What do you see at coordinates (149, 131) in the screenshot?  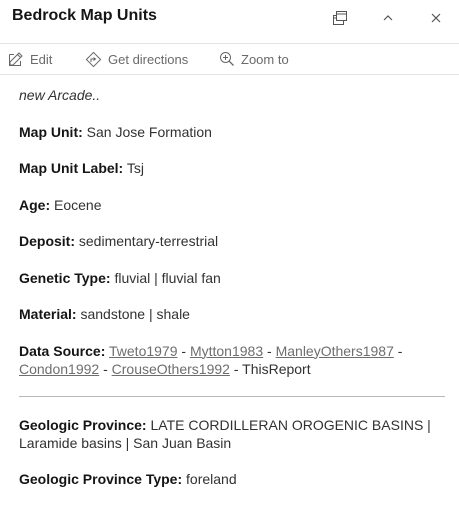 I see `field-value: San Jose Formation` at bounding box center [149, 131].